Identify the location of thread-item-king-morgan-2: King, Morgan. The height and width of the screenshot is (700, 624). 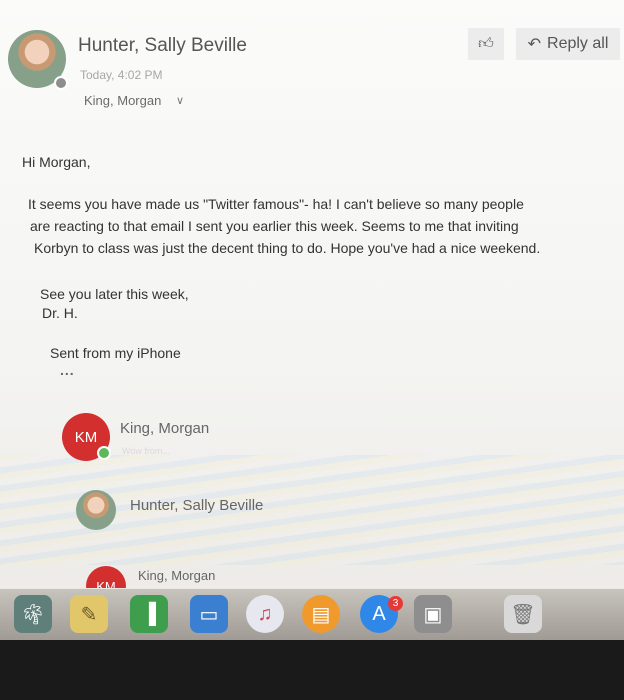
(176, 575).